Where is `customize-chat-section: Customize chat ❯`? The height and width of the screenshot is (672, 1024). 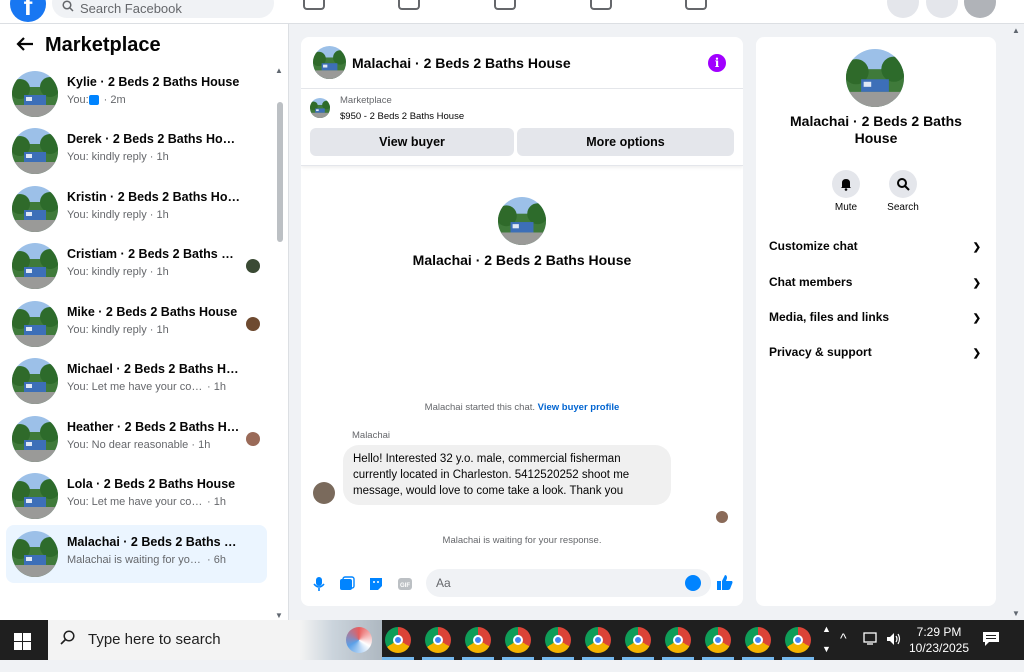
customize-chat-section: Customize chat ❯ is located at coordinates (876, 249).